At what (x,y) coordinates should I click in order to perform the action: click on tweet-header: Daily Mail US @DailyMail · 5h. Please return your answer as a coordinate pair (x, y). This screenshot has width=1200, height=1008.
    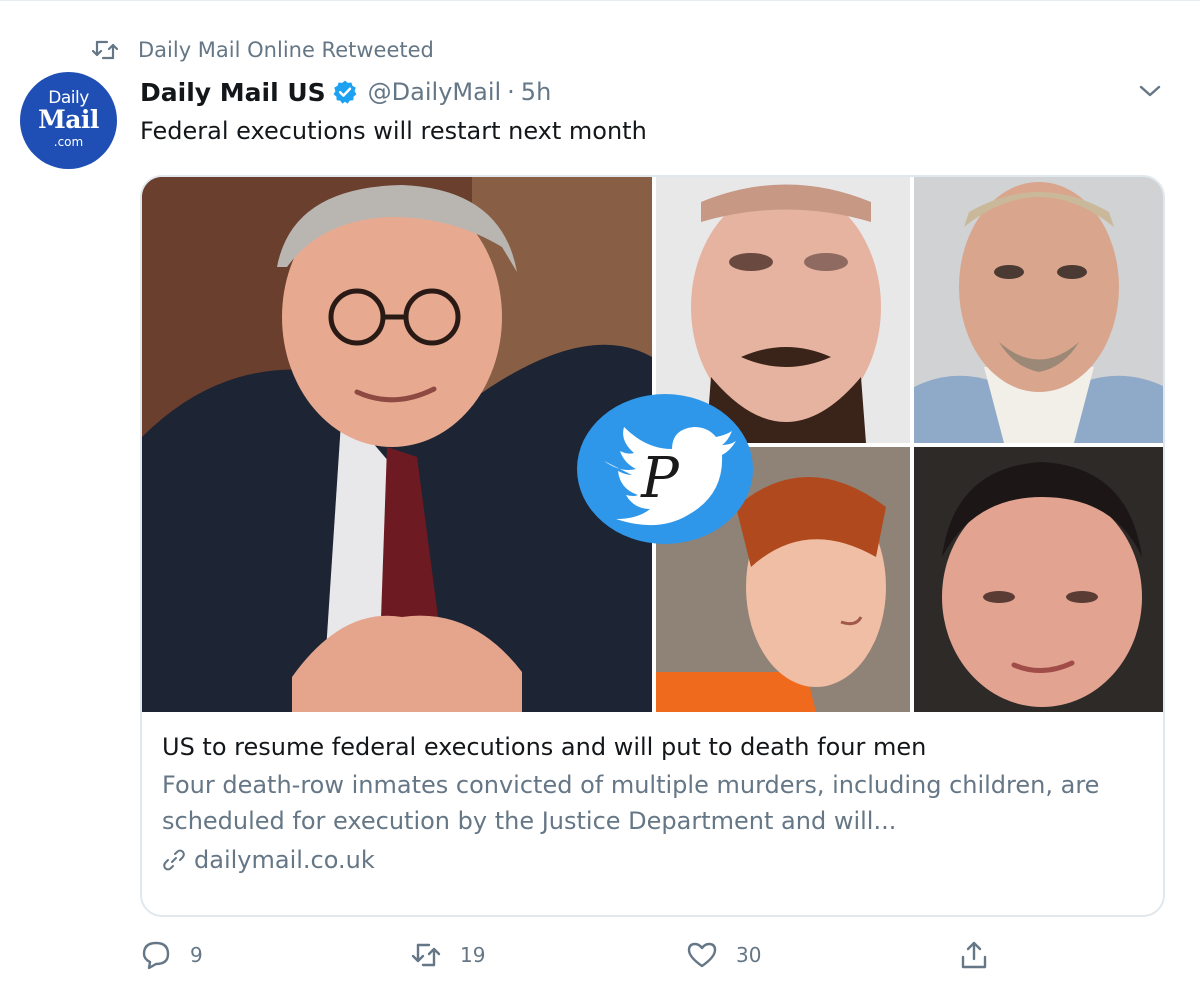
    Looking at the image, I should click on (345, 92).